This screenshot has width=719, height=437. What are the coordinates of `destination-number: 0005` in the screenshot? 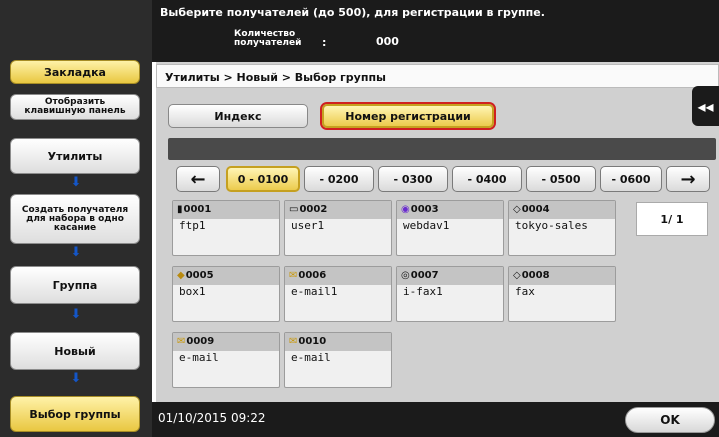 It's located at (199, 275).